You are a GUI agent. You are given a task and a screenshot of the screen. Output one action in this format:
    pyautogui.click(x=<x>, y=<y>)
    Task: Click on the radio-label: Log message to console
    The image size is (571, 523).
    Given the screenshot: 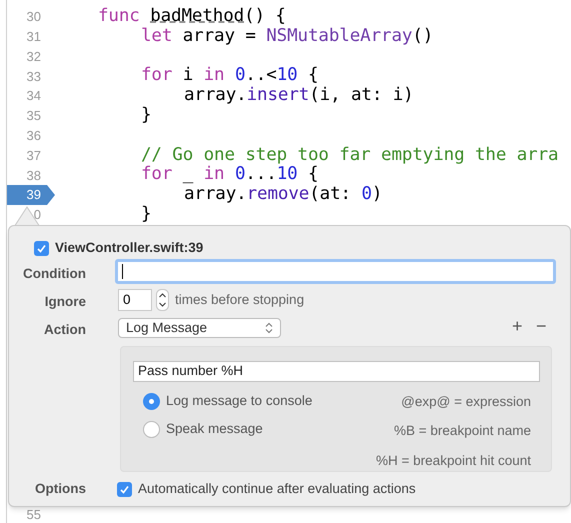 What is the action you would take?
    pyautogui.click(x=239, y=401)
    